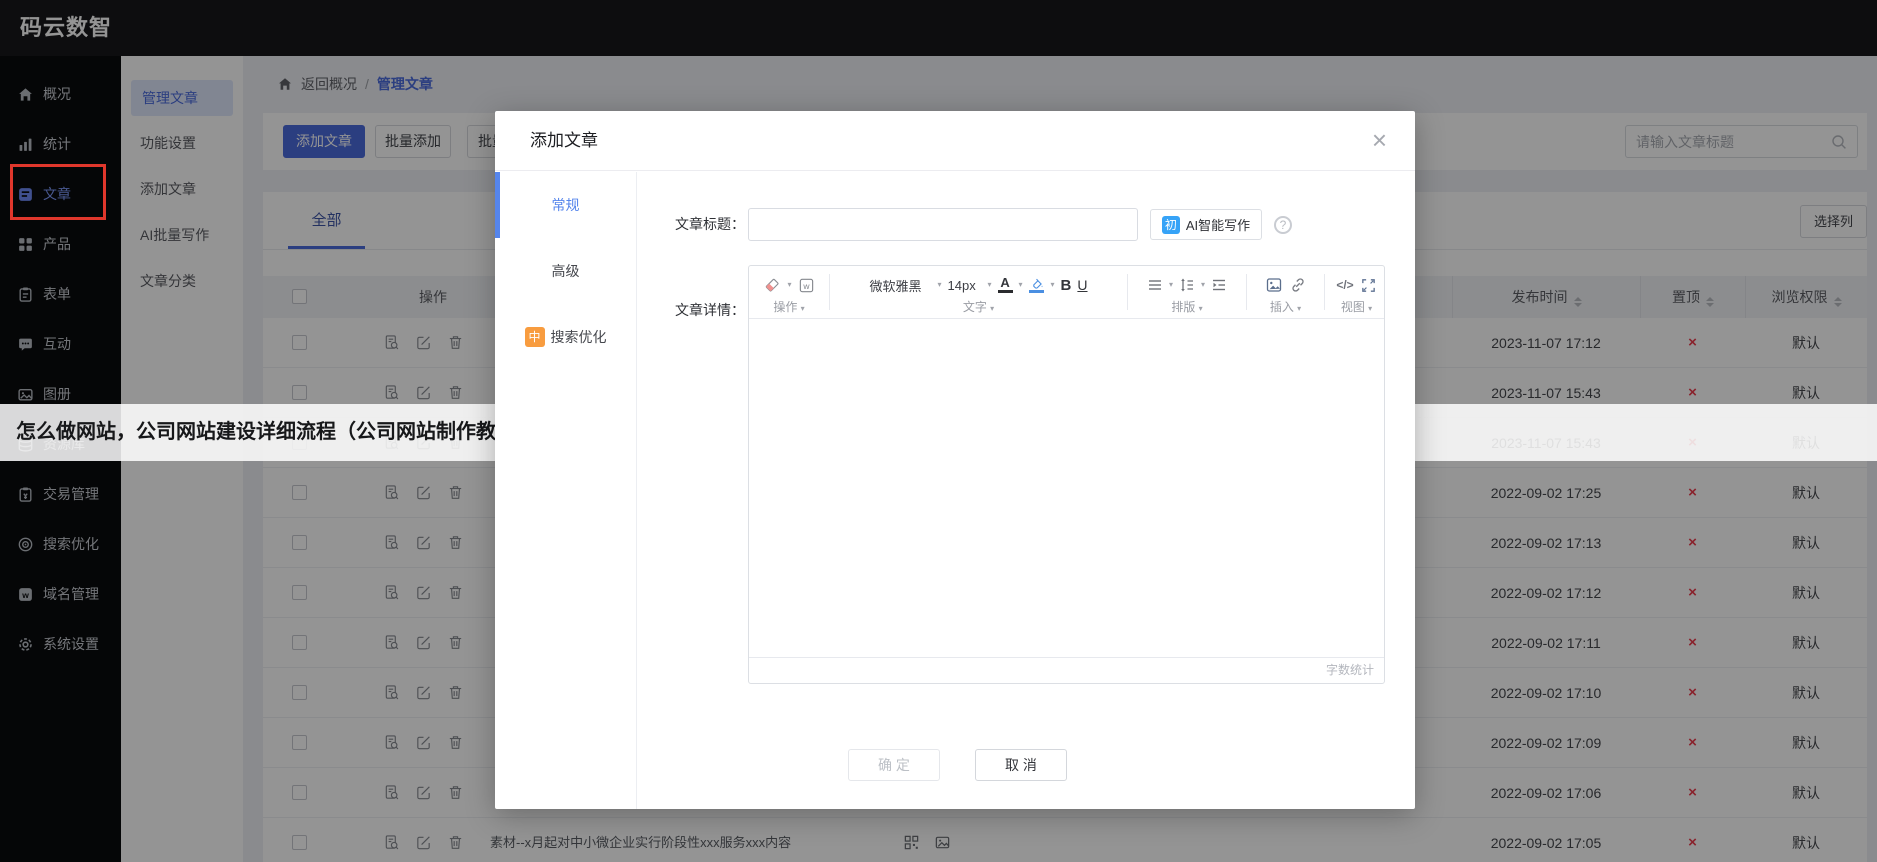 The width and height of the screenshot is (1877, 862). Describe the element at coordinates (564, 140) in the screenshot. I see `modal-title: 添加文章` at that location.